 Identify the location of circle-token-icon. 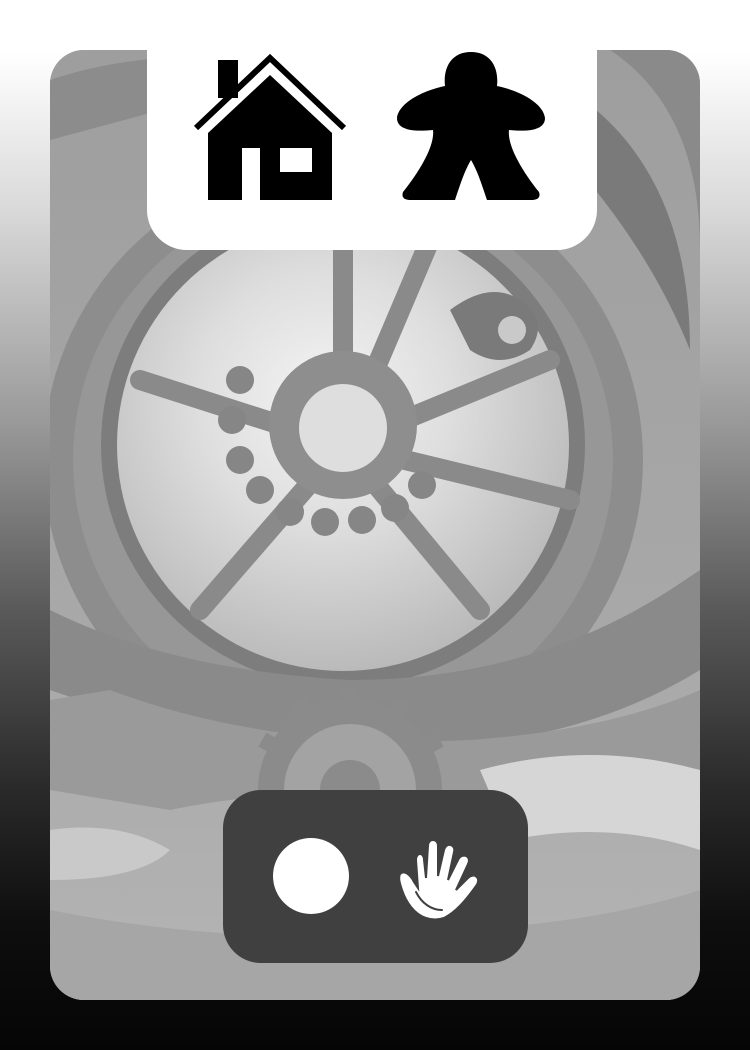
(311, 876).